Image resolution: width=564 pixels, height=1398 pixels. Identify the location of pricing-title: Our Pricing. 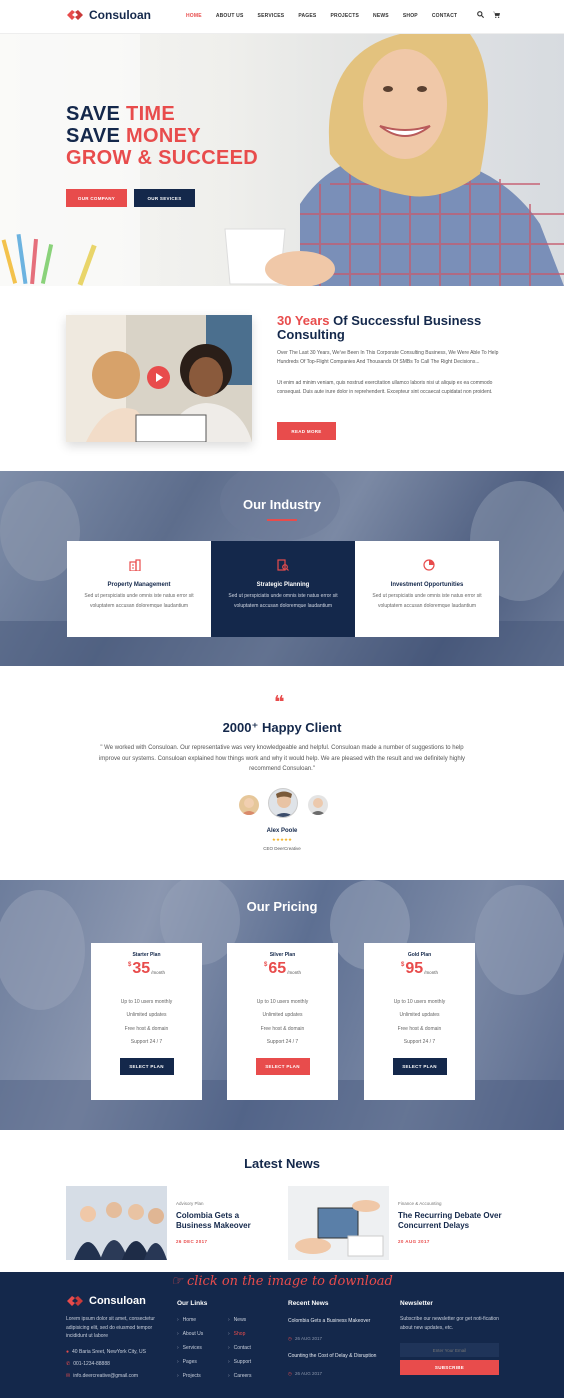
(282, 906).